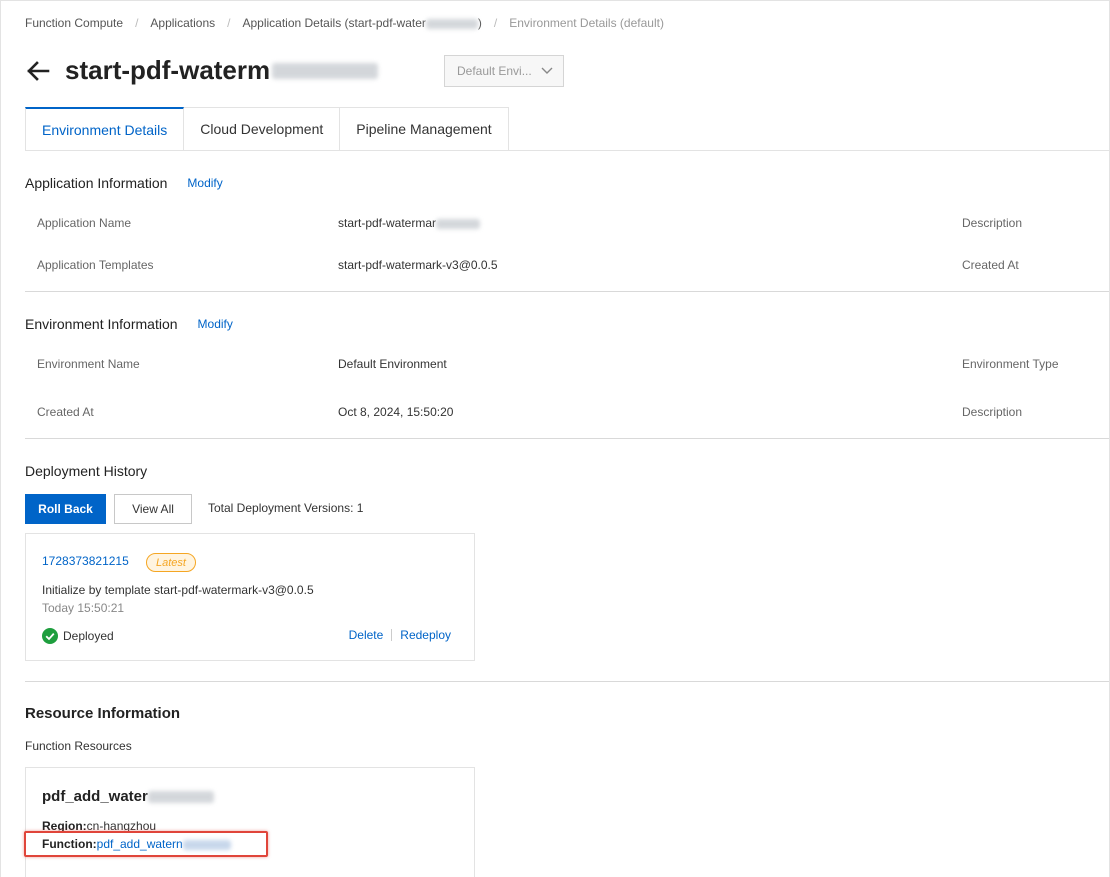  I want to click on action-separator, so click(392, 635).